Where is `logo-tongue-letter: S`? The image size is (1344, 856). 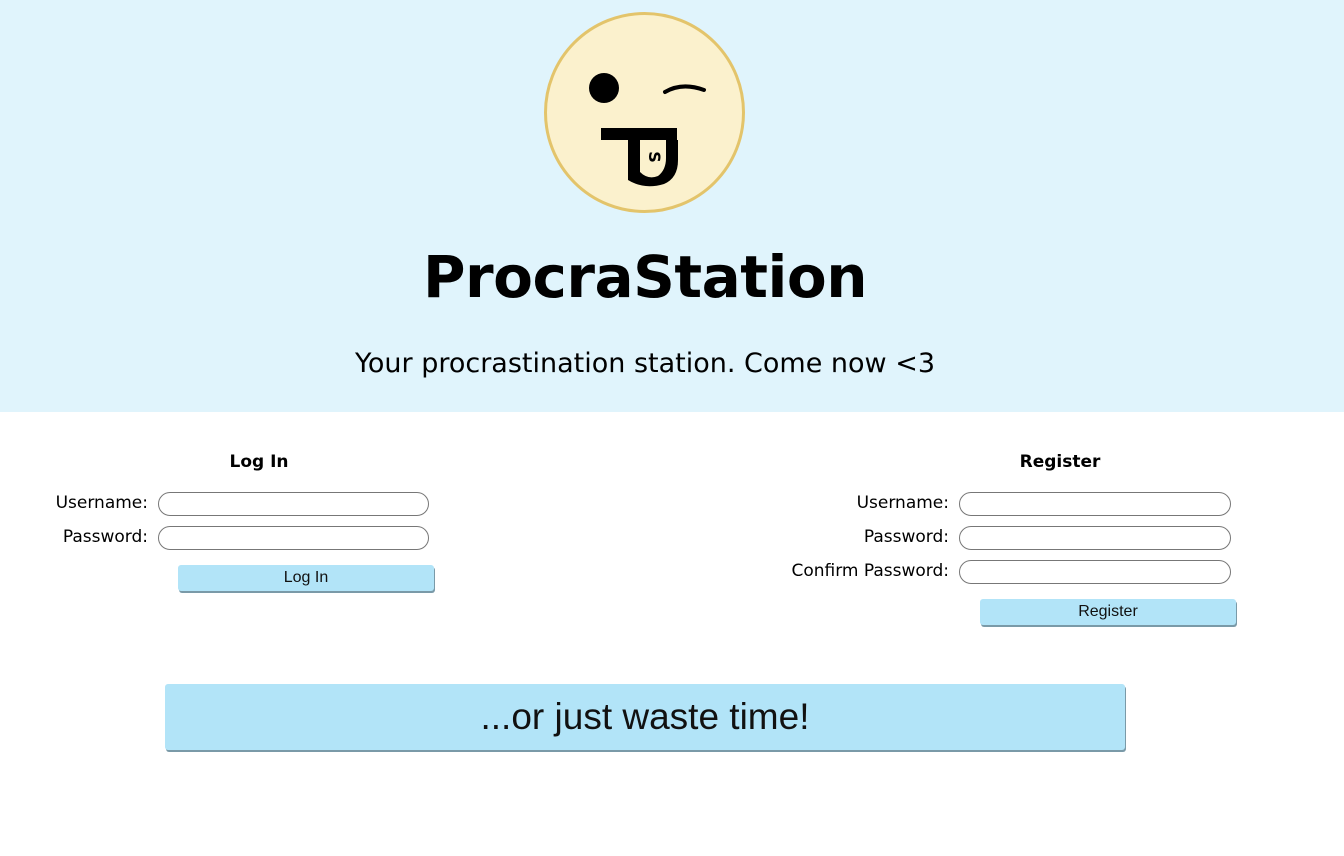 logo-tongue-letter: S is located at coordinates (654, 157).